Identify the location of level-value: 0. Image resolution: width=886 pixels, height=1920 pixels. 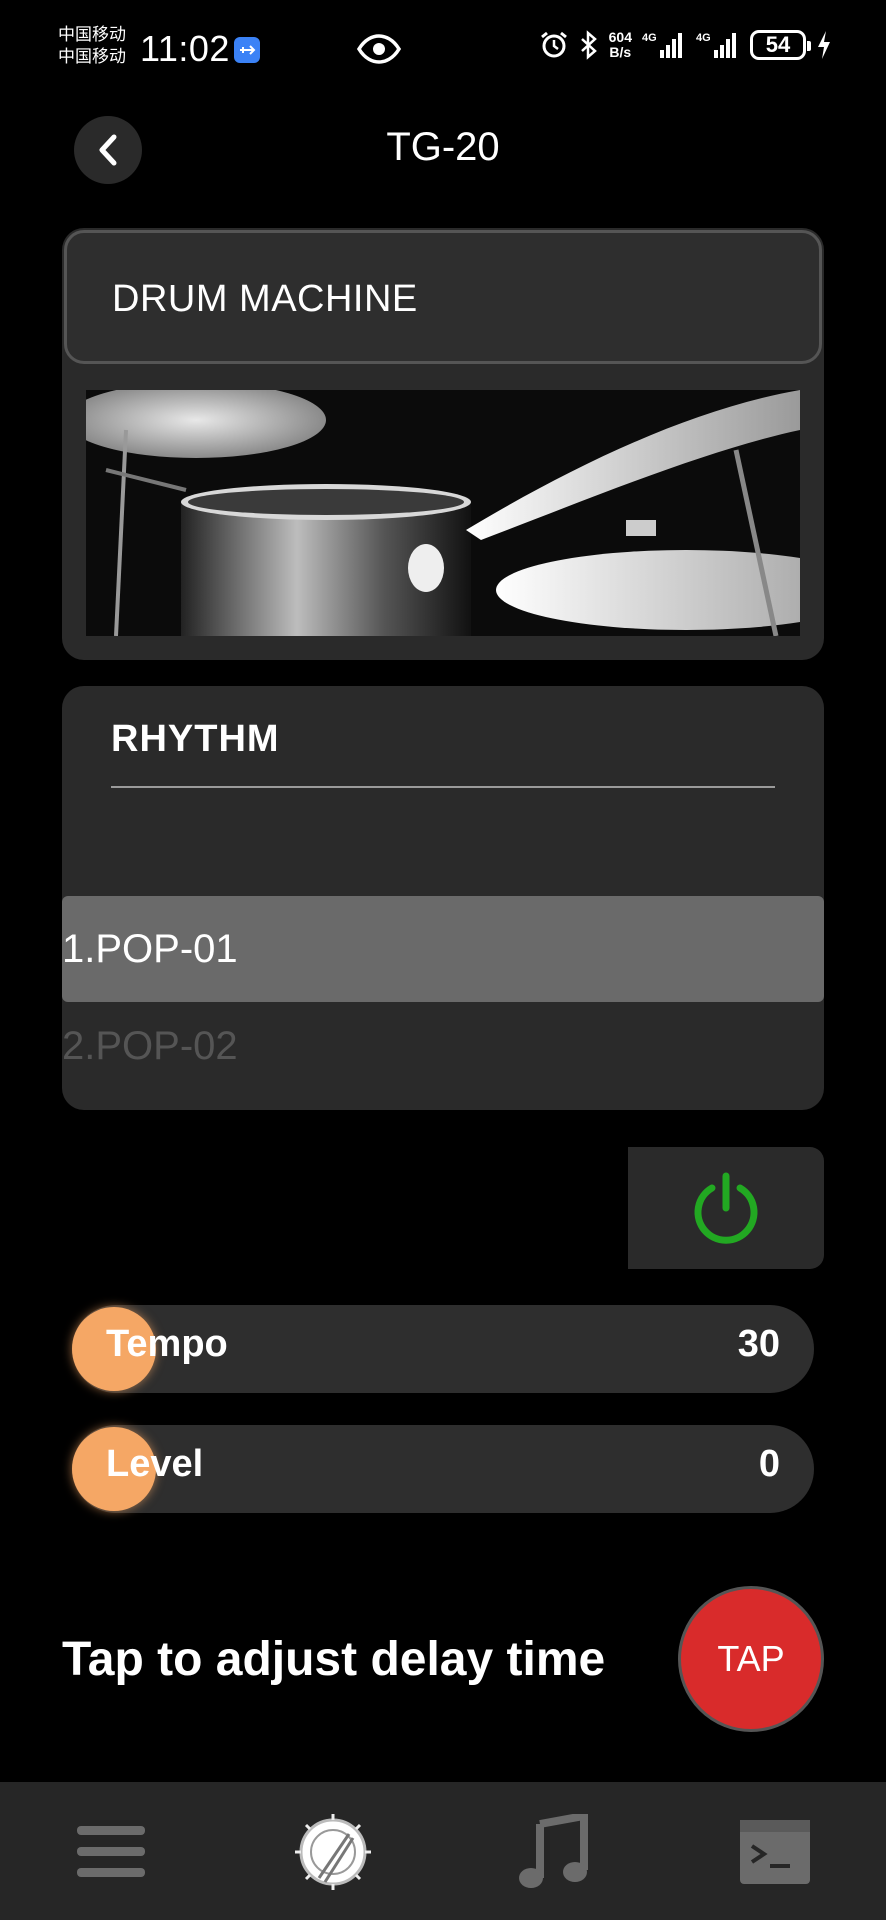
(769, 1464).